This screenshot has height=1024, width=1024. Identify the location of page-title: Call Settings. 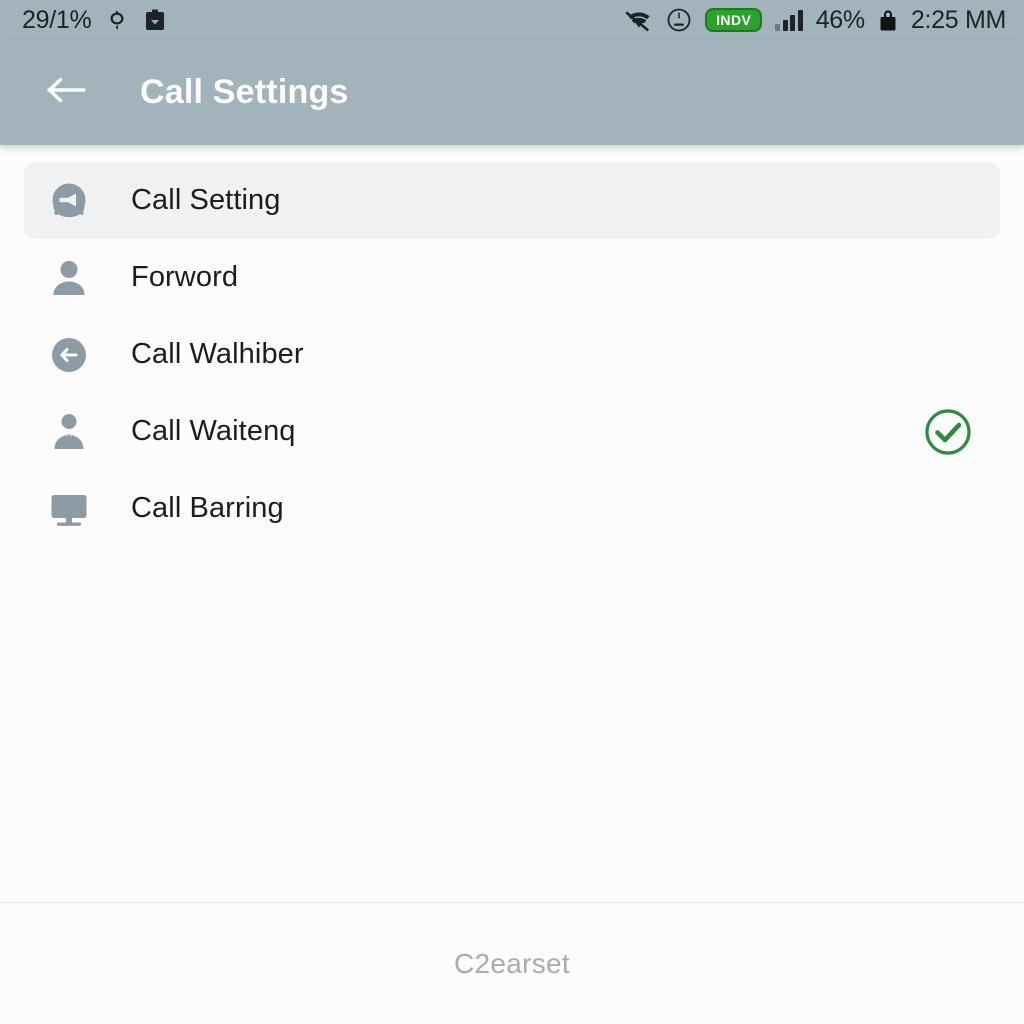
(244, 92).